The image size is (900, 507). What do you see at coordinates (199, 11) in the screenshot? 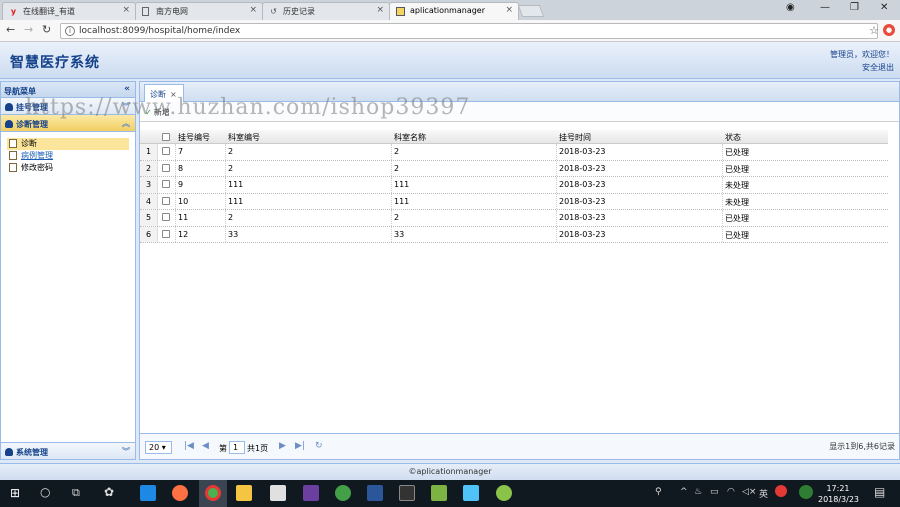
I see `browser-tab-csg: 南方电网 ×` at bounding box center [199, 11].